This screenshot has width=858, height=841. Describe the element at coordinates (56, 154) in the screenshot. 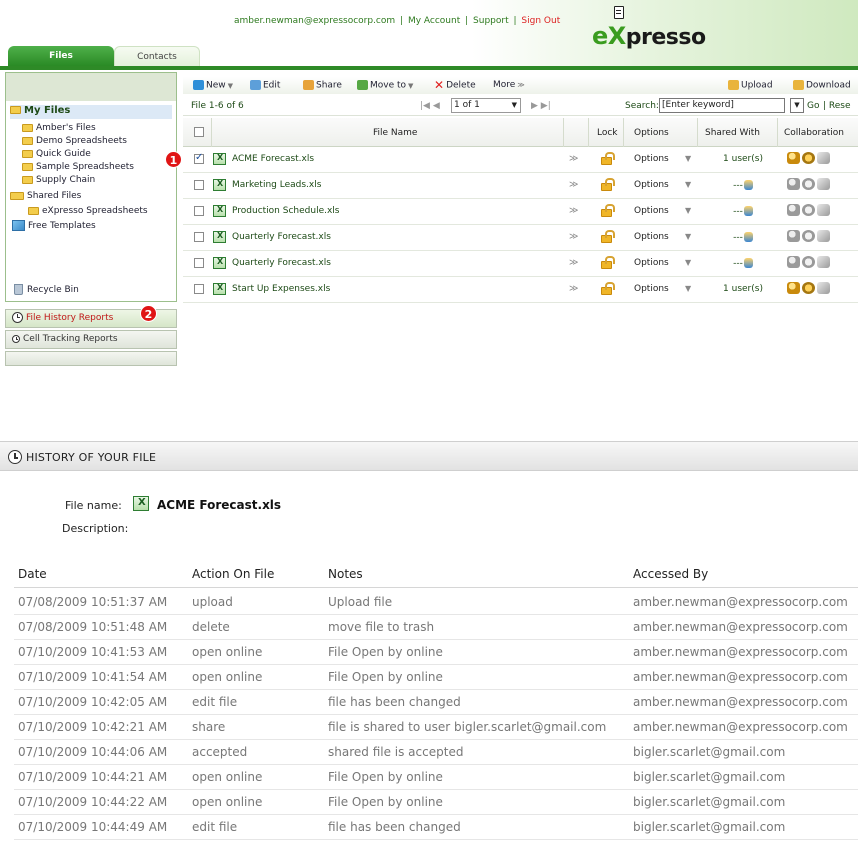

I see `sidebar-item-quick-guide: Quick Guide` at that location.